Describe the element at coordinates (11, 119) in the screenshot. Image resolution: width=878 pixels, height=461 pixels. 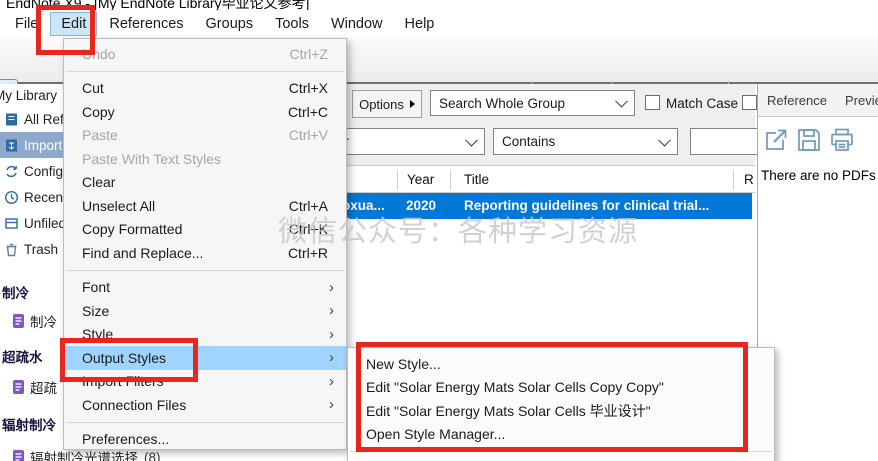
I see `book-icon` at that location.